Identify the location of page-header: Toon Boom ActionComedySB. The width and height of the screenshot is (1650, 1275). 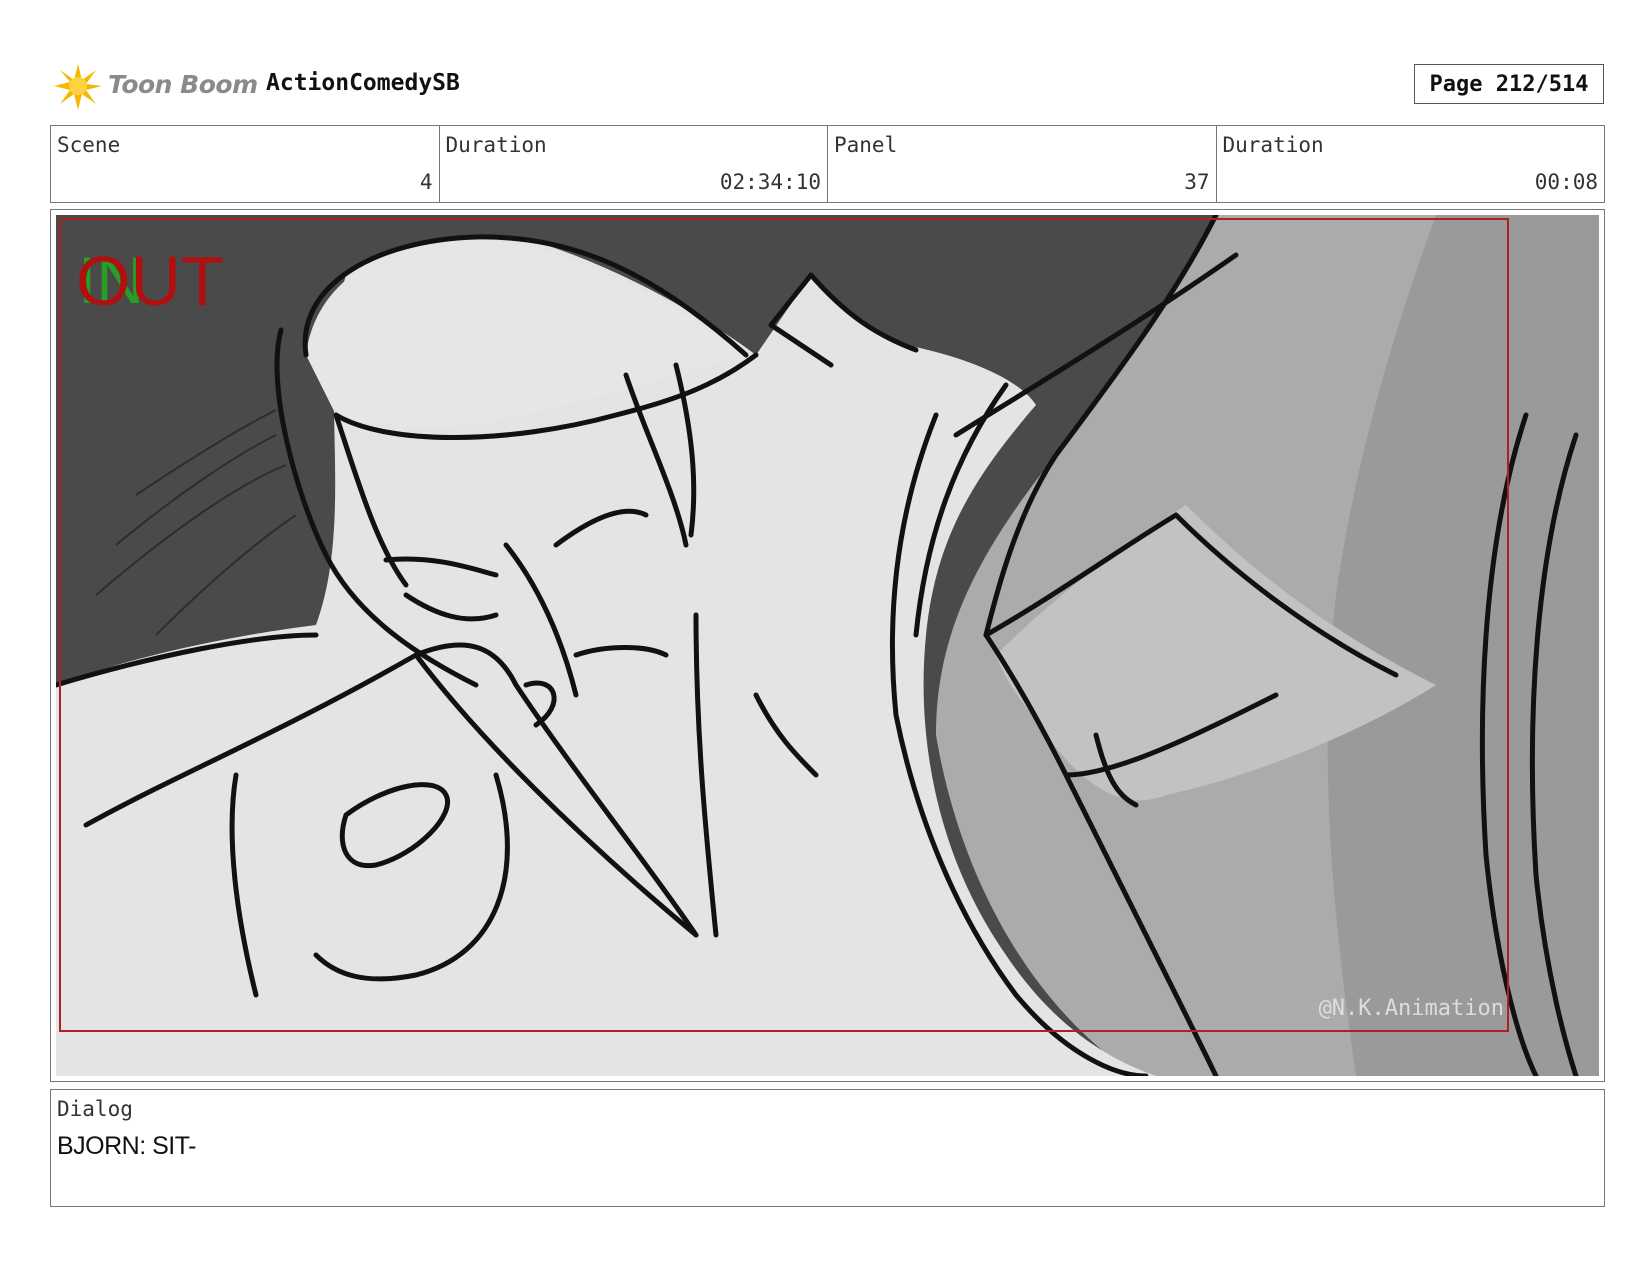
(832, 84).